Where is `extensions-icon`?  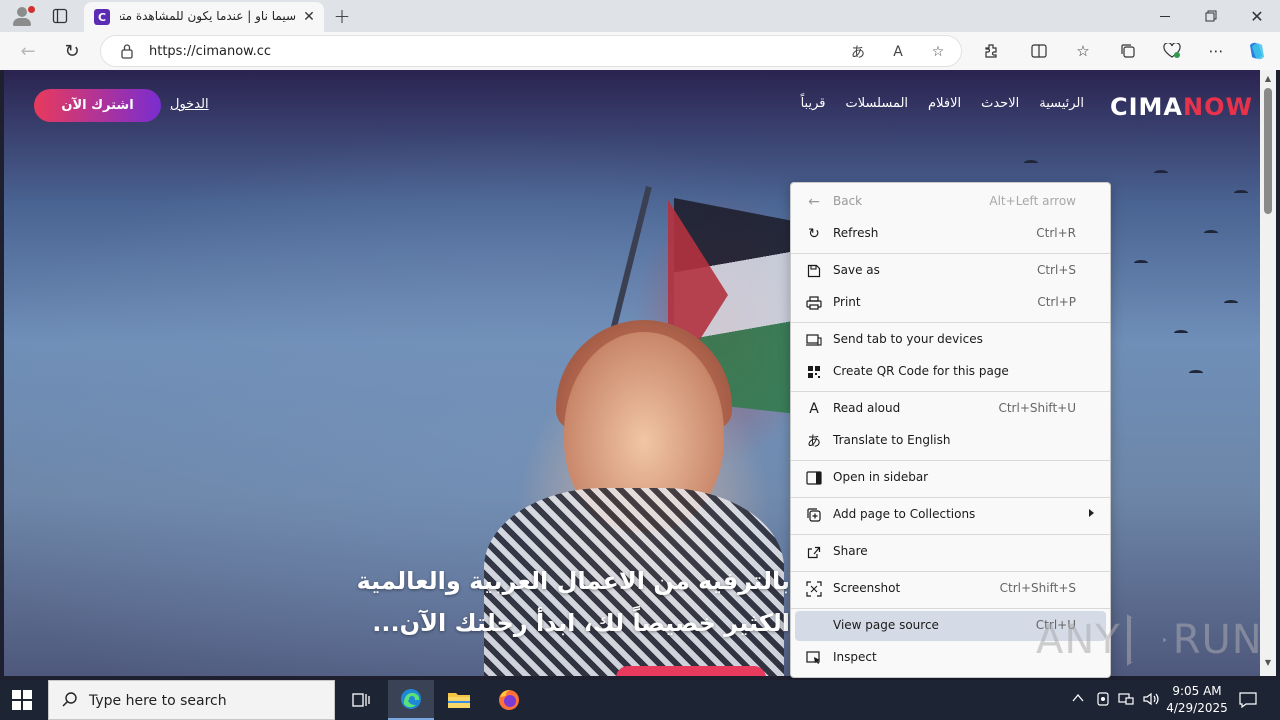
extensions-icon is located at coordinates (991, 51).